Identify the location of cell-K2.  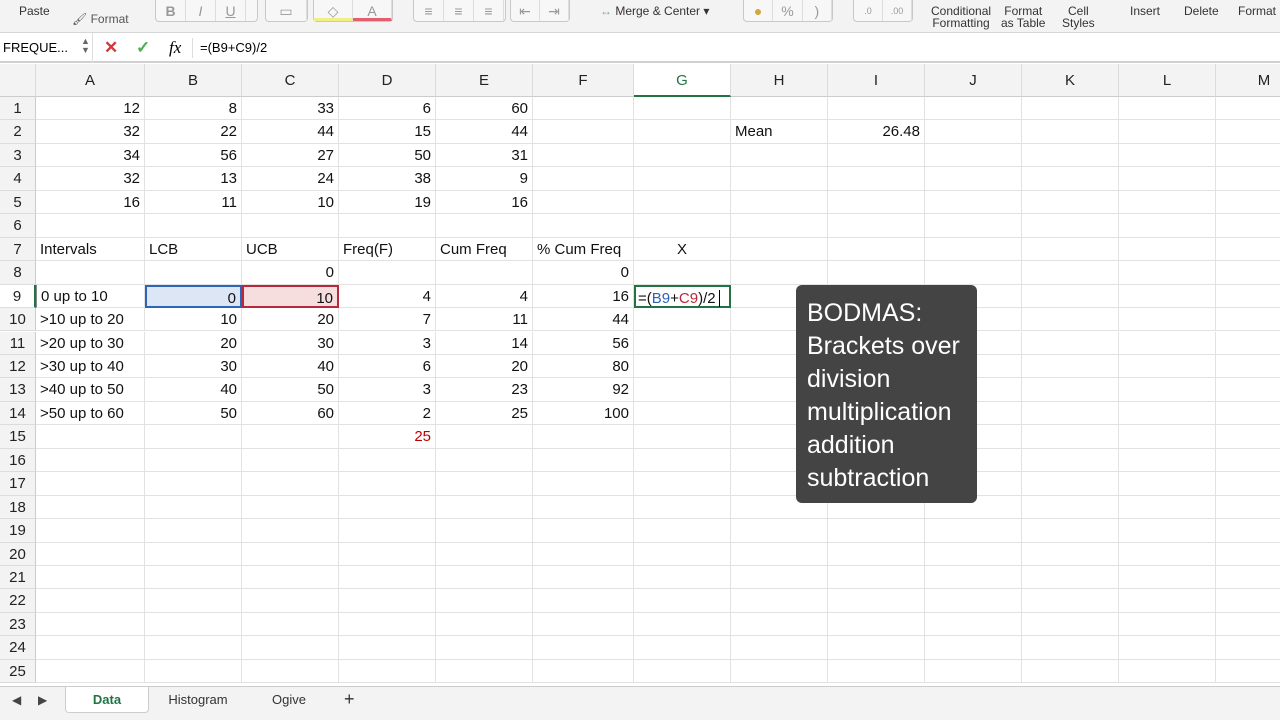
(1070, 132).